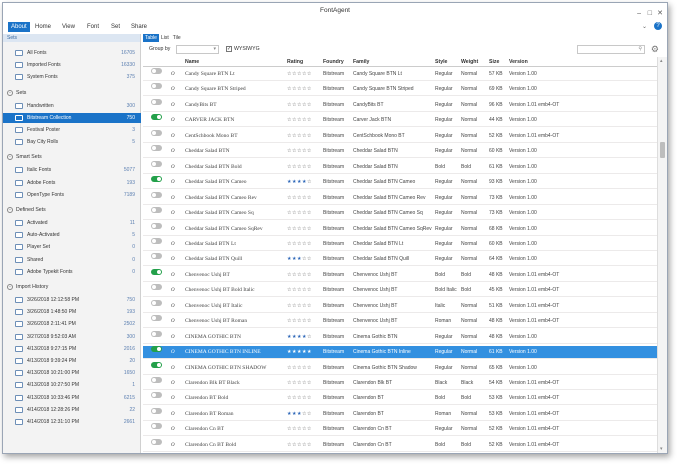 Image resolution: width=677 pixels, height=464 pixels. What do you see at coordinates (72, 157) in the screenshot?
I see `smart-sets-section-header: − Smart Sets` at bounding box center [72, 157].